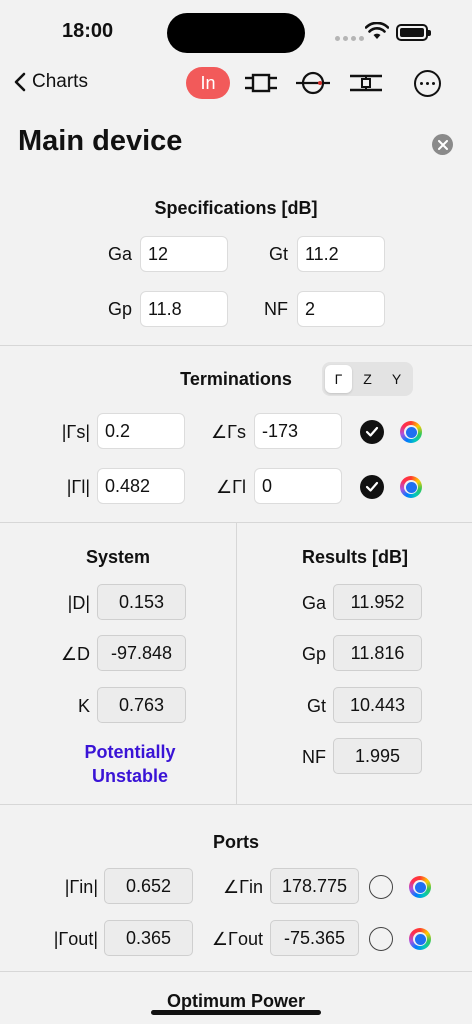 The image size is (472, 1024). Describe the element at coordinates (314, 886) in the screenshot. I see `gamma-in-angle-value: 178.775` at that location.